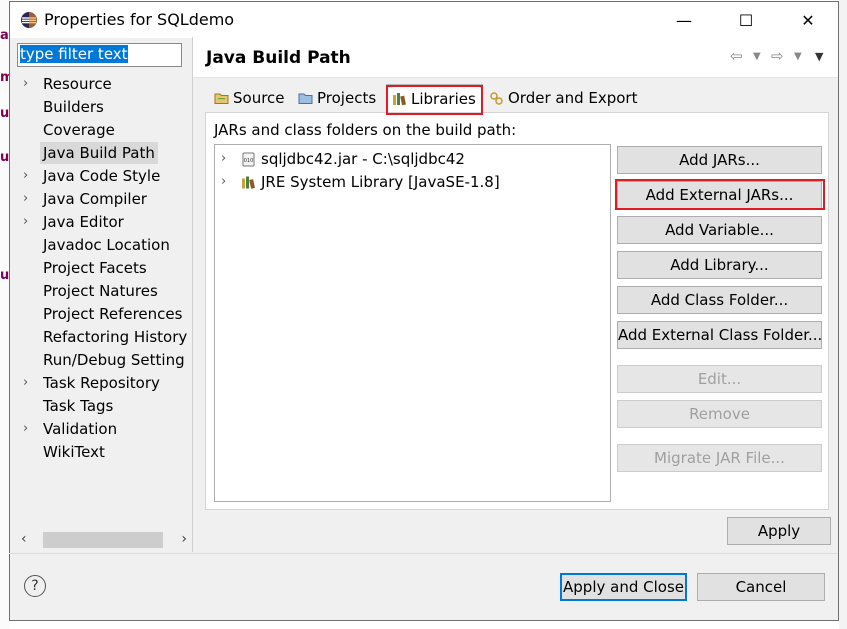 The height and width of the screenshot is (629, 847). I want to click on nav-item-validation: › Validation, so click(105, 429).